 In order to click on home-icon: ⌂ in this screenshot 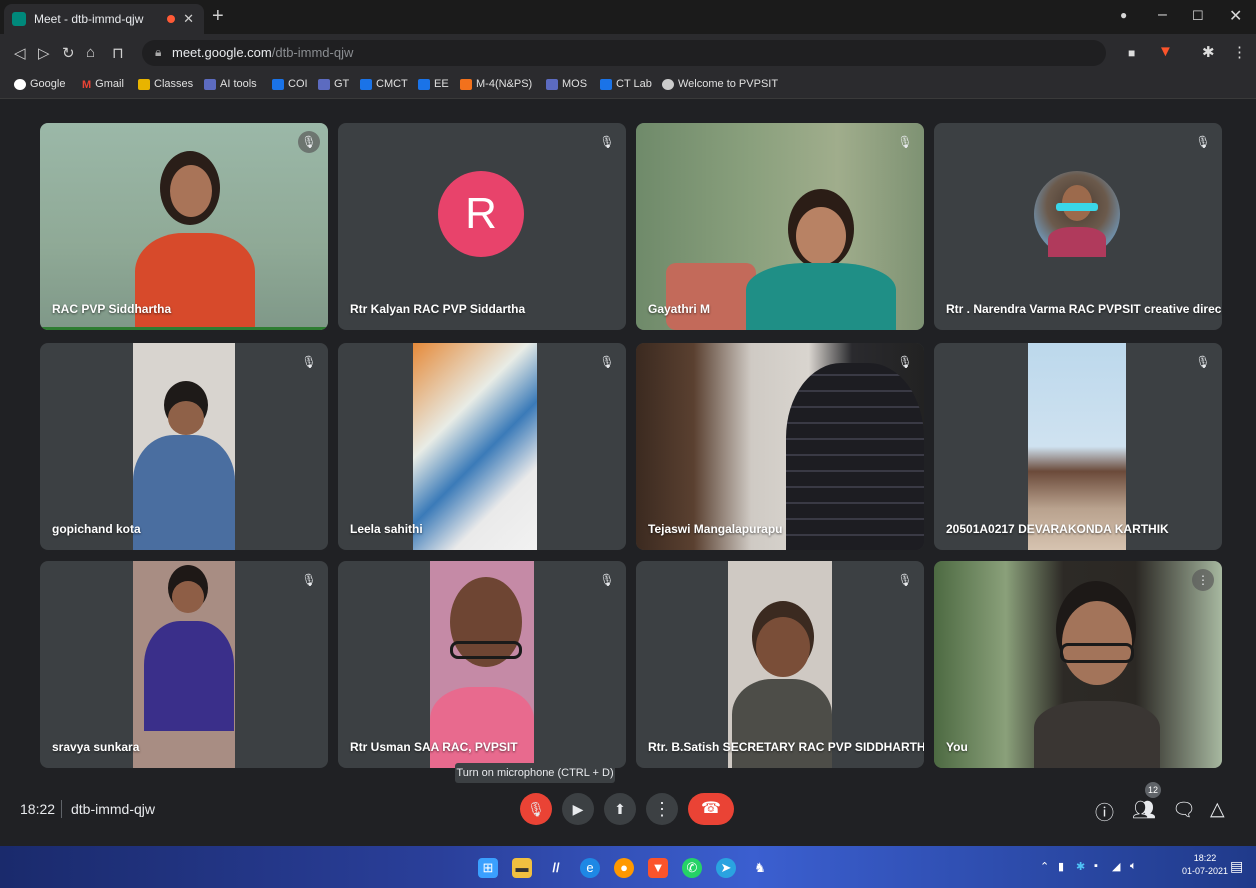, I will do `click(90, 52)`.